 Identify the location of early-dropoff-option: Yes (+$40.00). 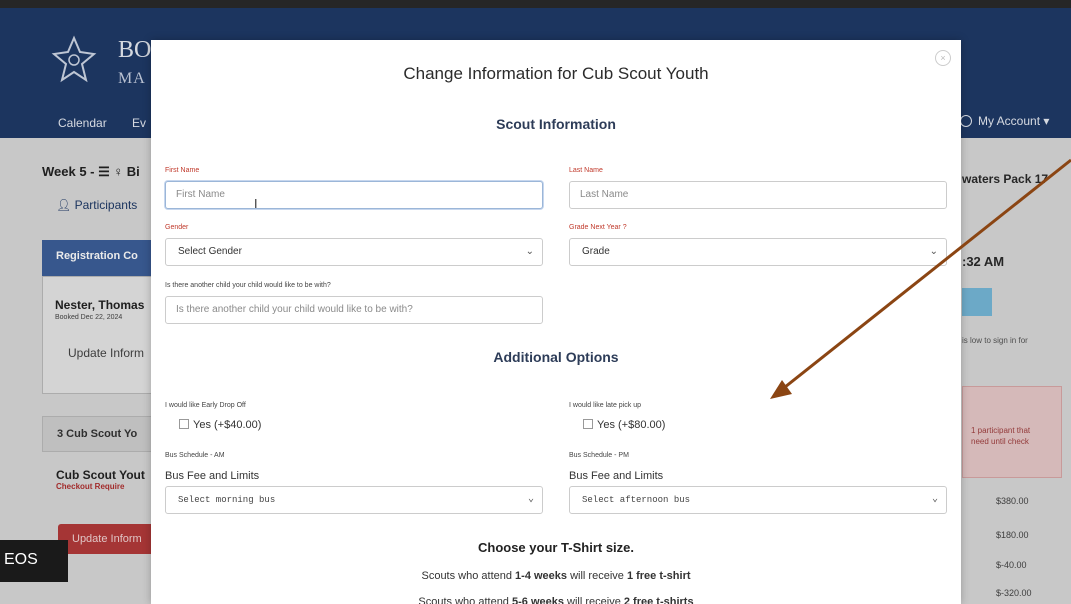
(220, 425).